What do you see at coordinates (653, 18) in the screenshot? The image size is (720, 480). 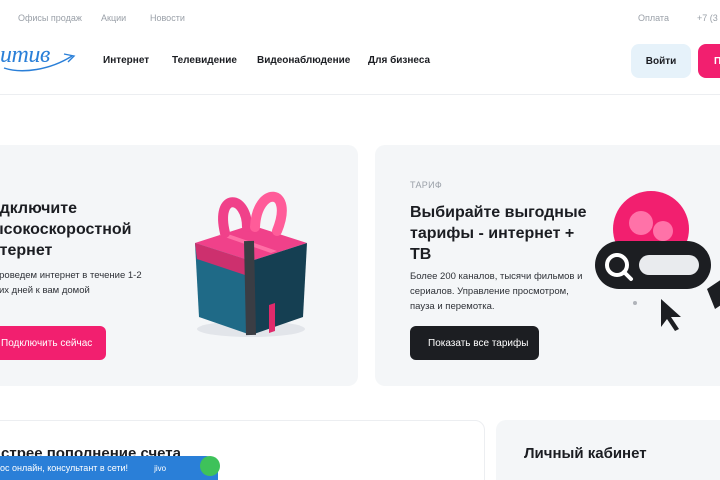 I see `link-payment: Оплата` at bounding box center [653, 18].